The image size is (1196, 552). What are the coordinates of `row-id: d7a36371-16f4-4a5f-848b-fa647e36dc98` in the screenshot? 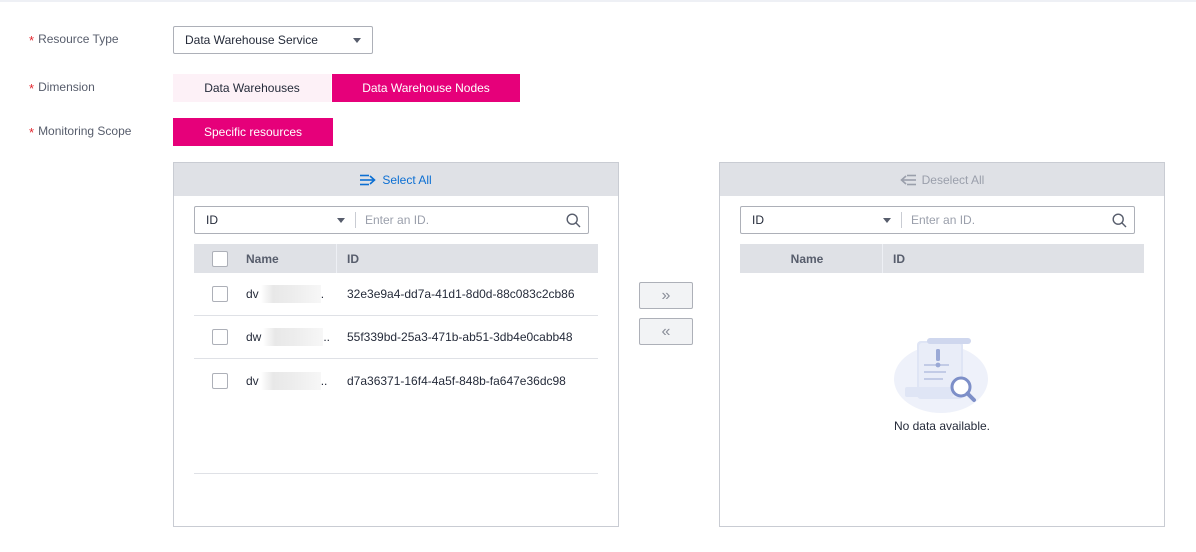 It's located at (456, 380).